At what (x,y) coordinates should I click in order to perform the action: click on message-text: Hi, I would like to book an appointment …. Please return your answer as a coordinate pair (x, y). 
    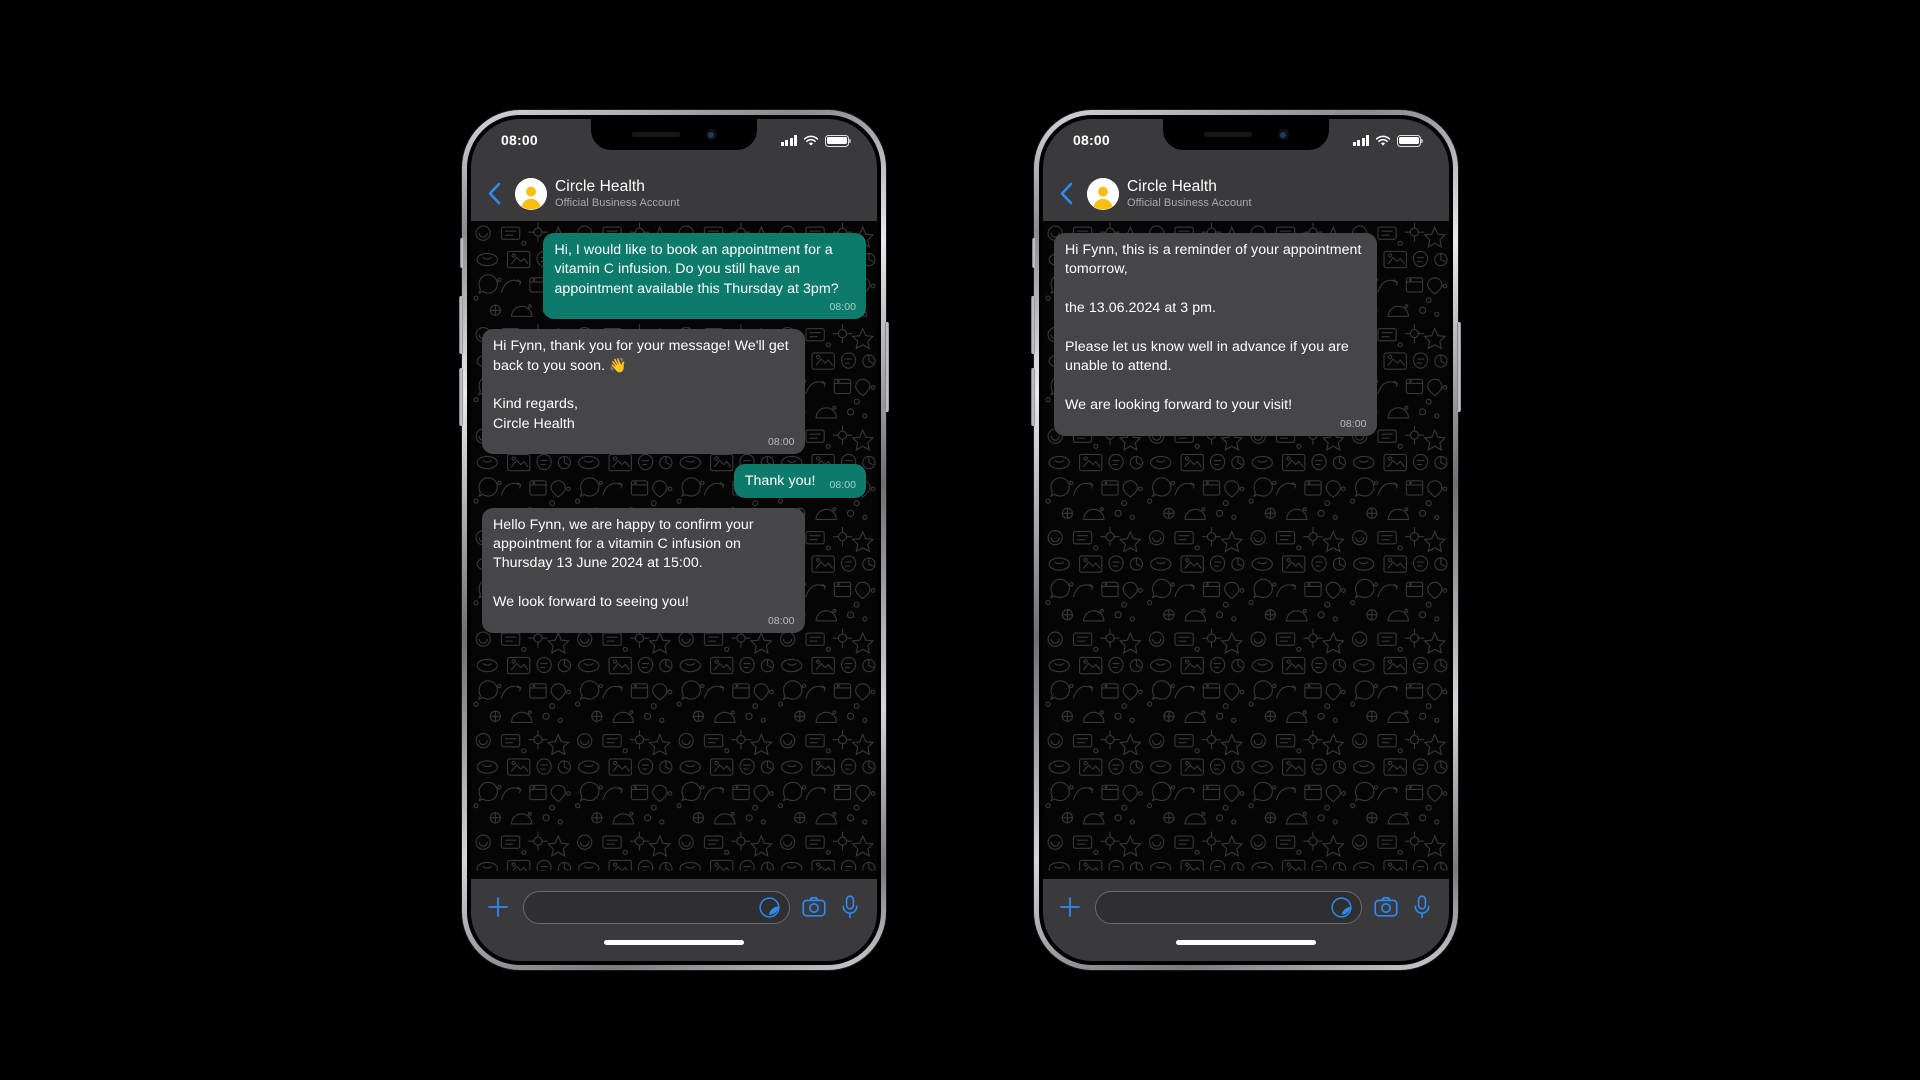
    Looking at the image, I should click on (696, 269).